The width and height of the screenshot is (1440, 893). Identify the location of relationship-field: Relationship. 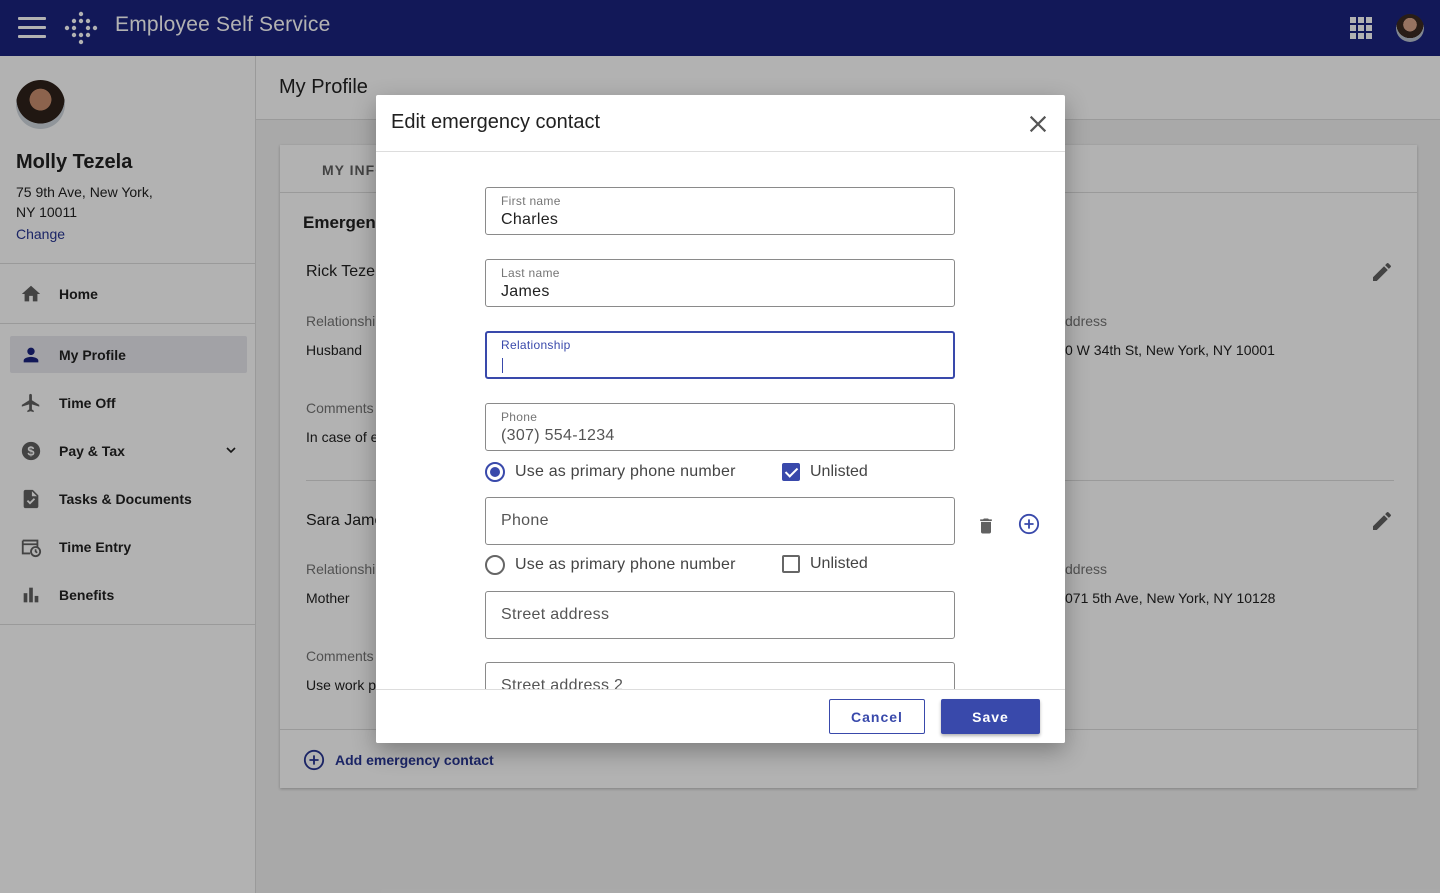
(720, 355).